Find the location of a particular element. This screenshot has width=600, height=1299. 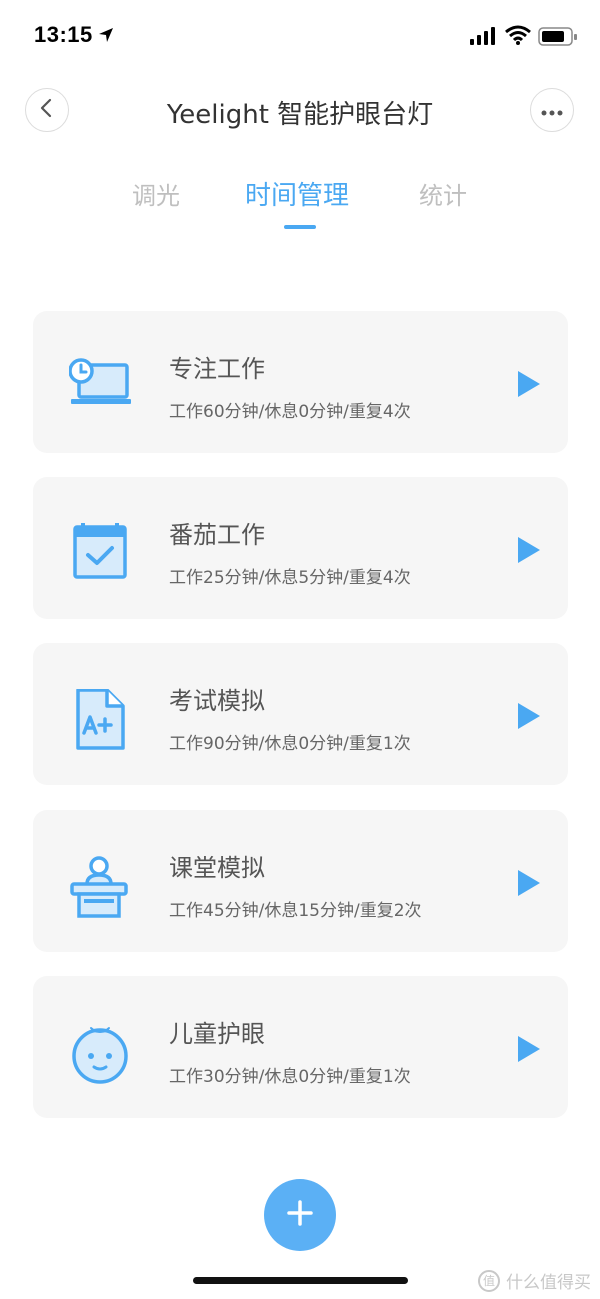

signal-icon is located at coordinates (483, 38).